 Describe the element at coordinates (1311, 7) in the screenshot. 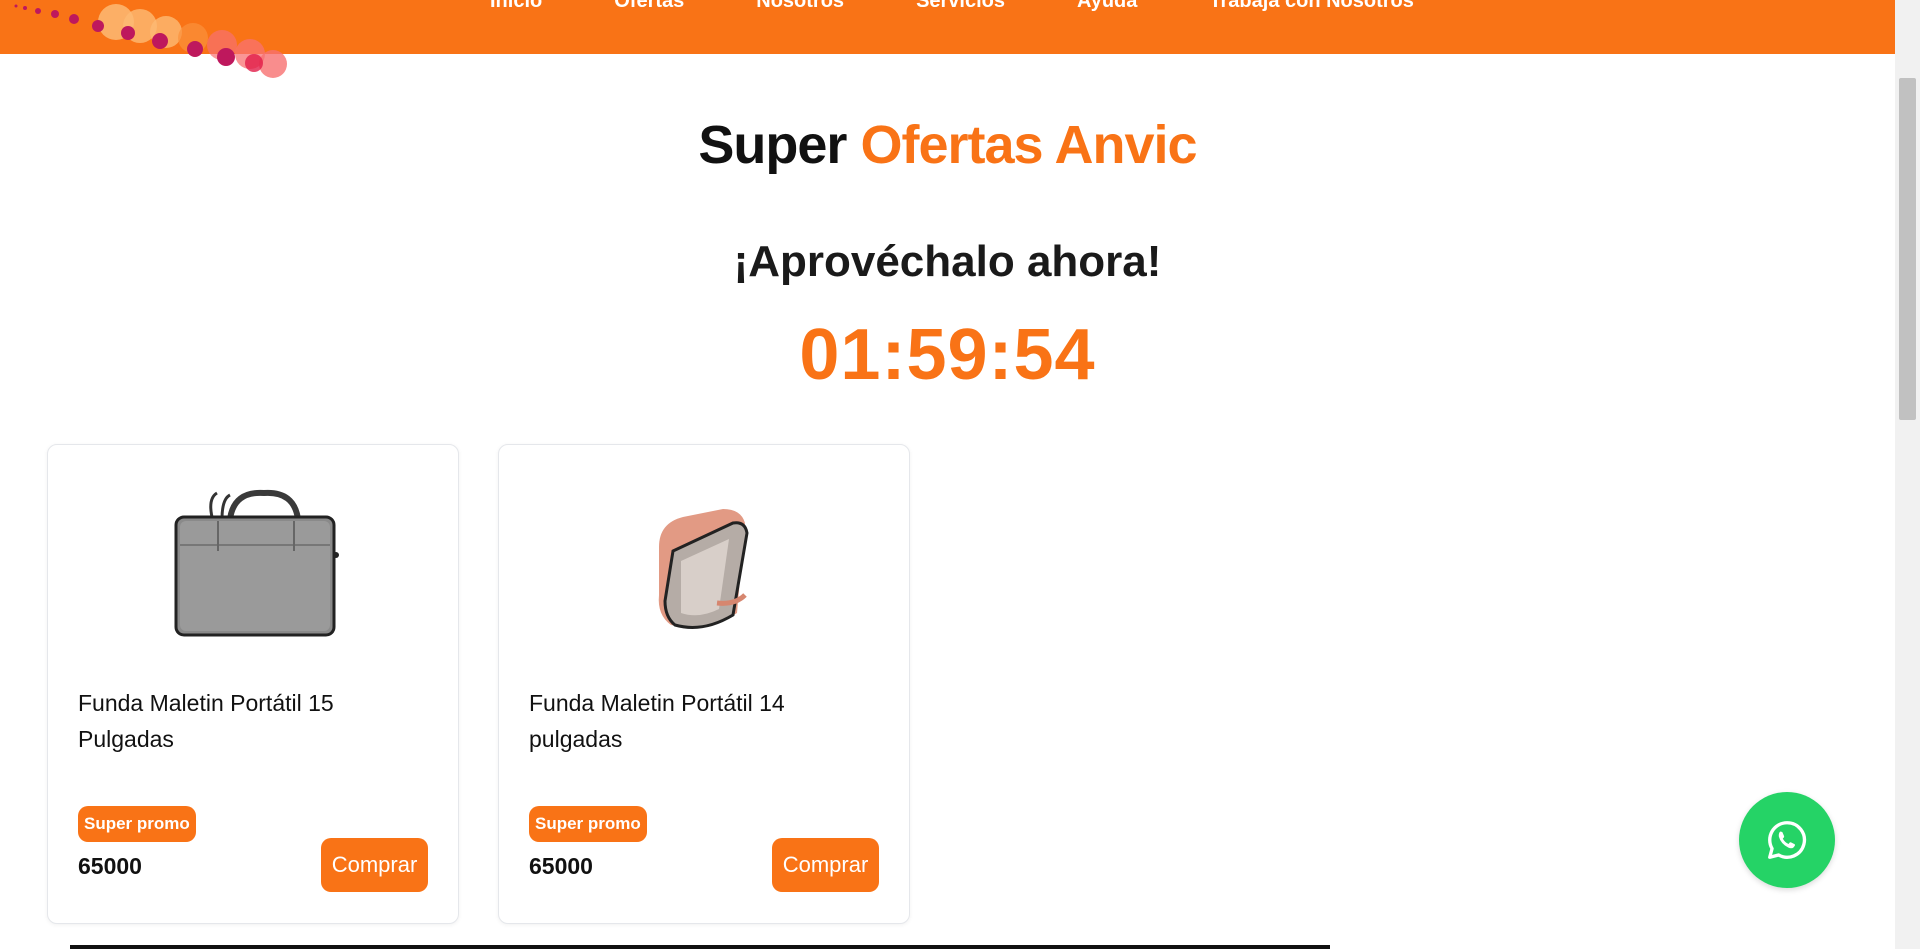

I see `nav-item-trabaja: Trabaja con Nosotros` at that location.